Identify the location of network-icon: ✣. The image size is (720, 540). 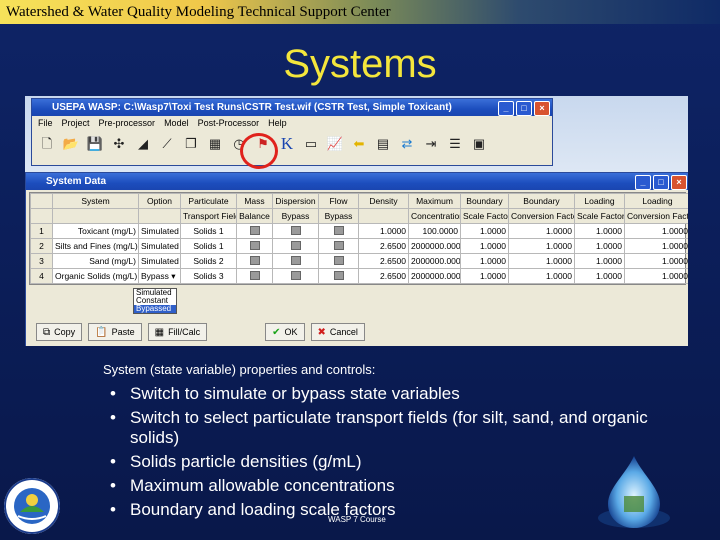
(119, 144).